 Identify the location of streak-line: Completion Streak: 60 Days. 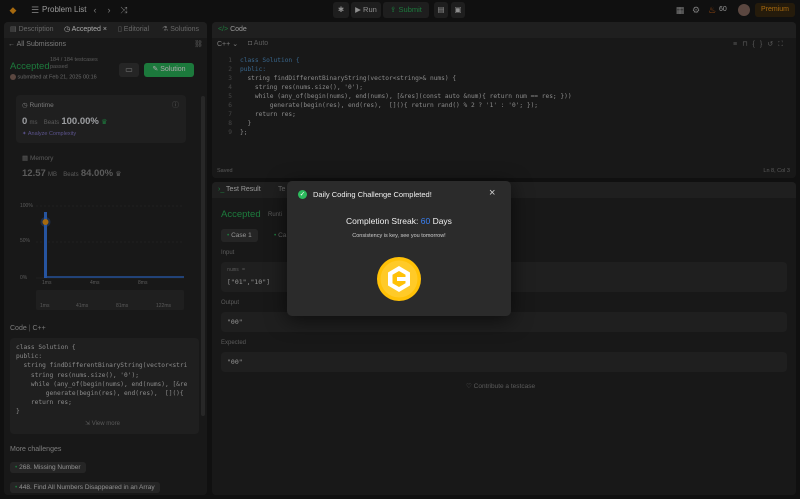
(399, 221).